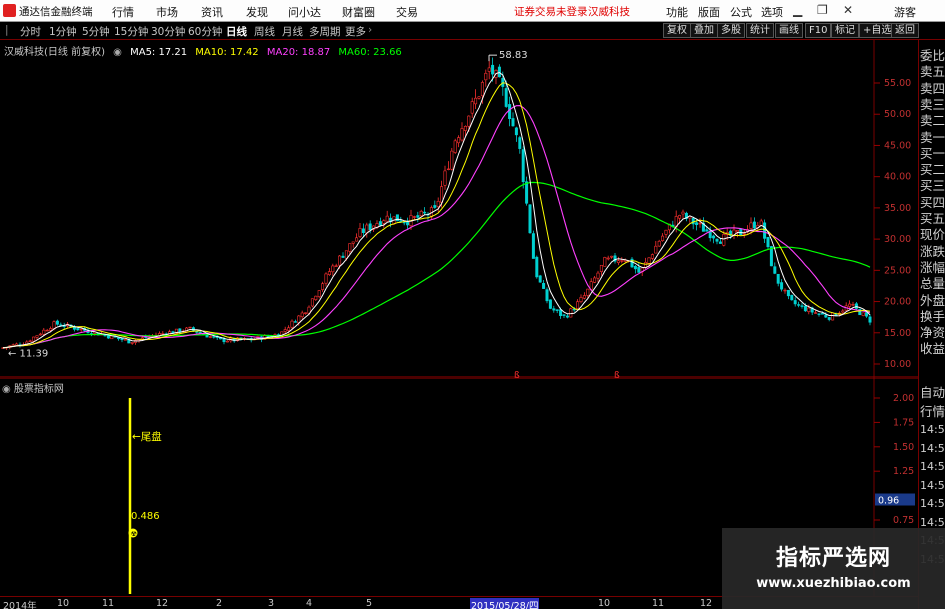 The image size is (945, 609). What do you see at coordinates (551, 11) in the screenshot?
I see `login-status: 证券交易未登录` at bounding box center [551, 11].